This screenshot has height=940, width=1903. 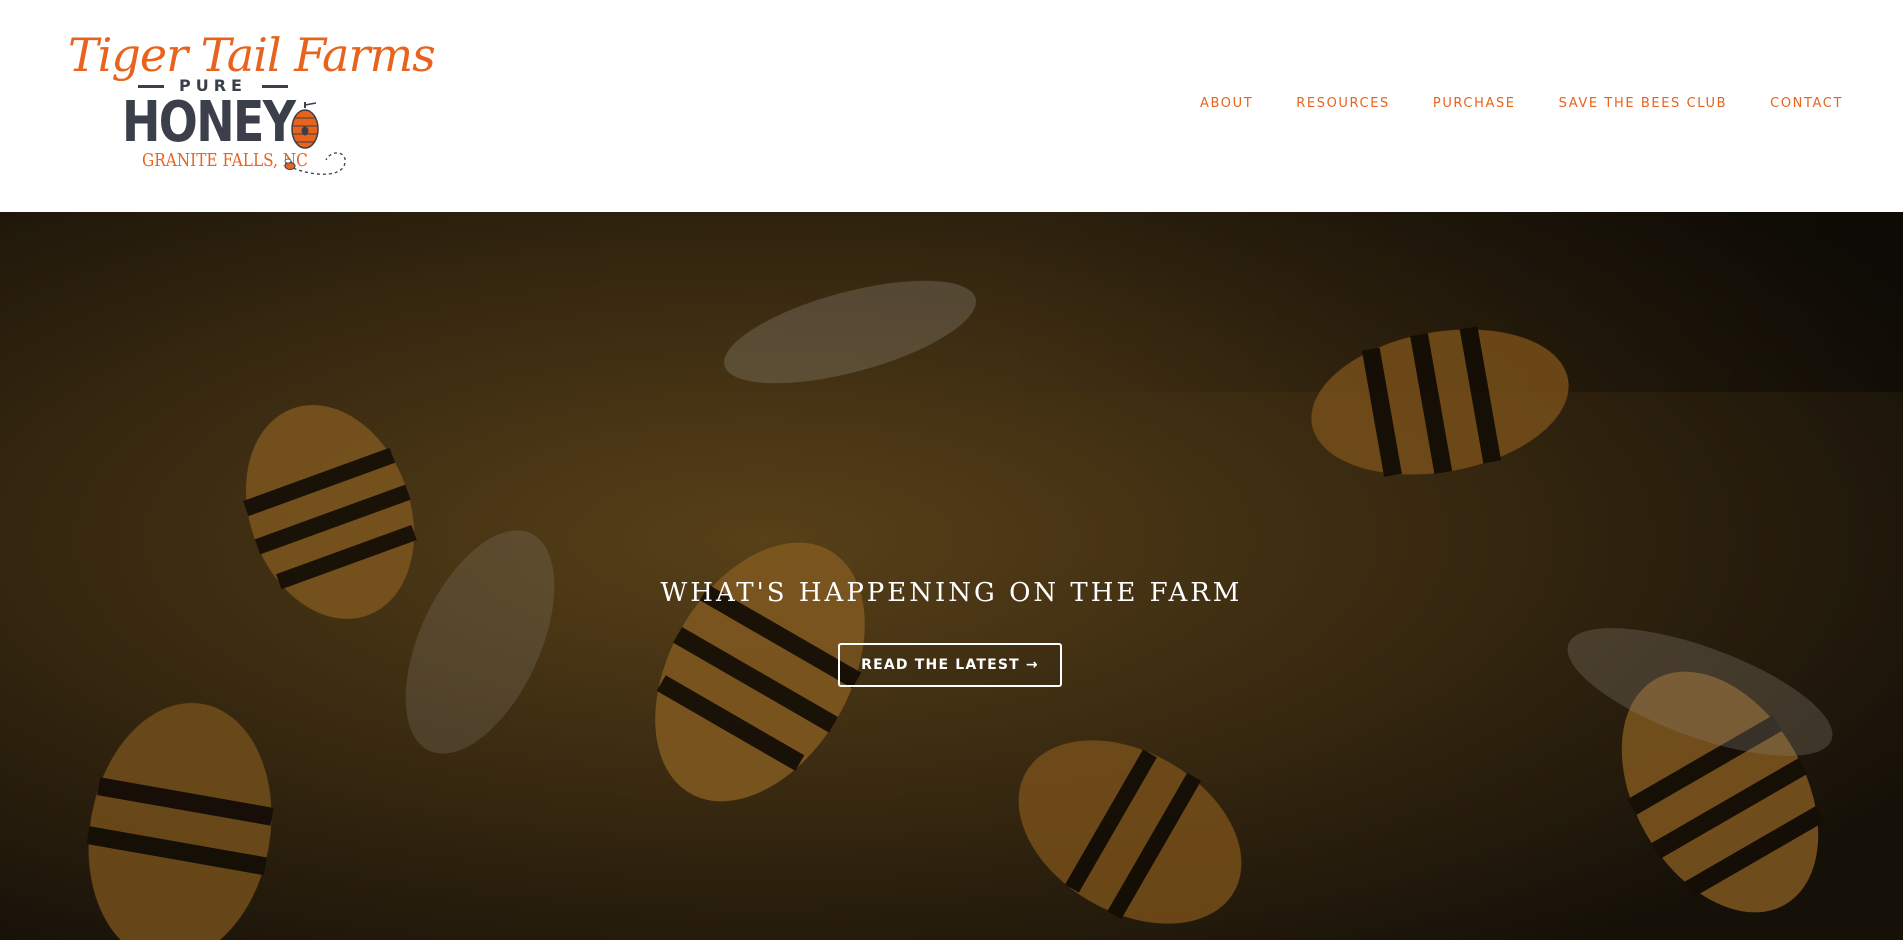 What do you see at coordinates (1474, 103) in the screenshot?
I see `nav-item-purchase: PURCHASE` at bounding box center [1474, 103].